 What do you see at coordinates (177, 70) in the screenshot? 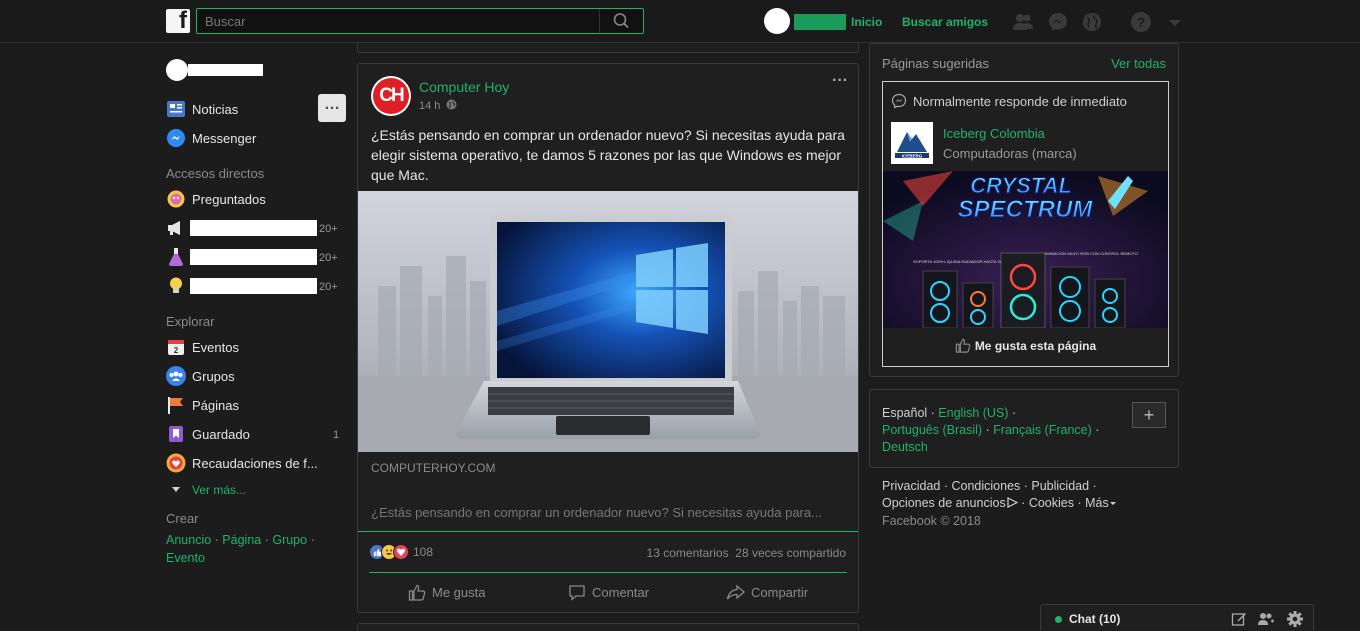
I see `sidebar-profile-avatar` at bounding box center [177, 70].